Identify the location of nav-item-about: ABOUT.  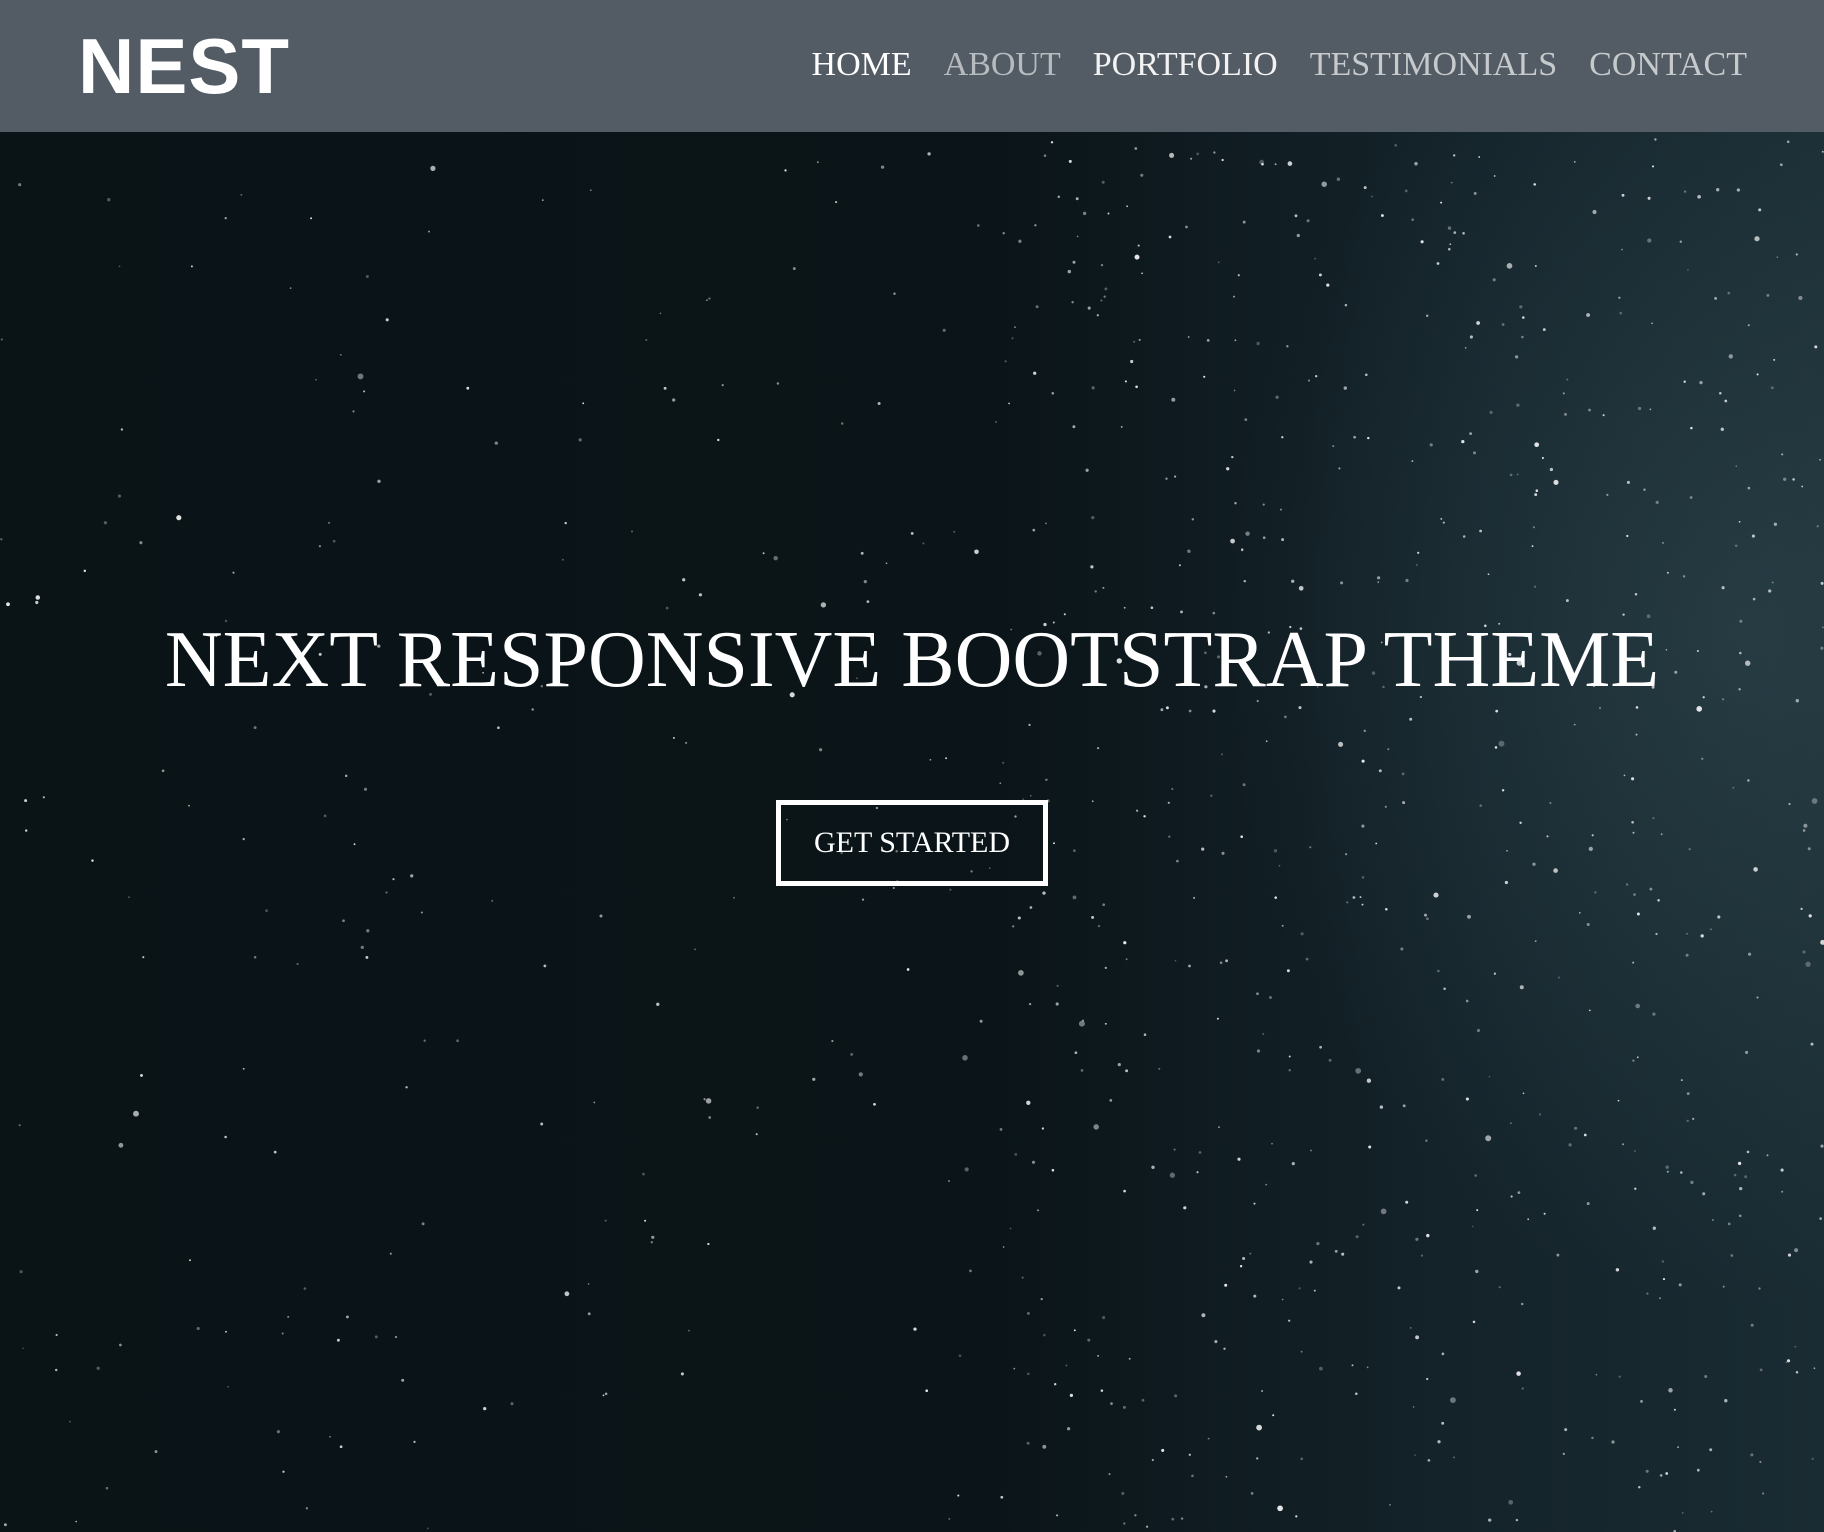
(1002, 65).